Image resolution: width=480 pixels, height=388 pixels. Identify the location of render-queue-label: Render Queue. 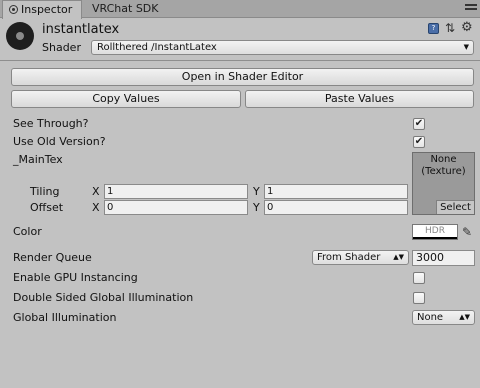
(52, 257).